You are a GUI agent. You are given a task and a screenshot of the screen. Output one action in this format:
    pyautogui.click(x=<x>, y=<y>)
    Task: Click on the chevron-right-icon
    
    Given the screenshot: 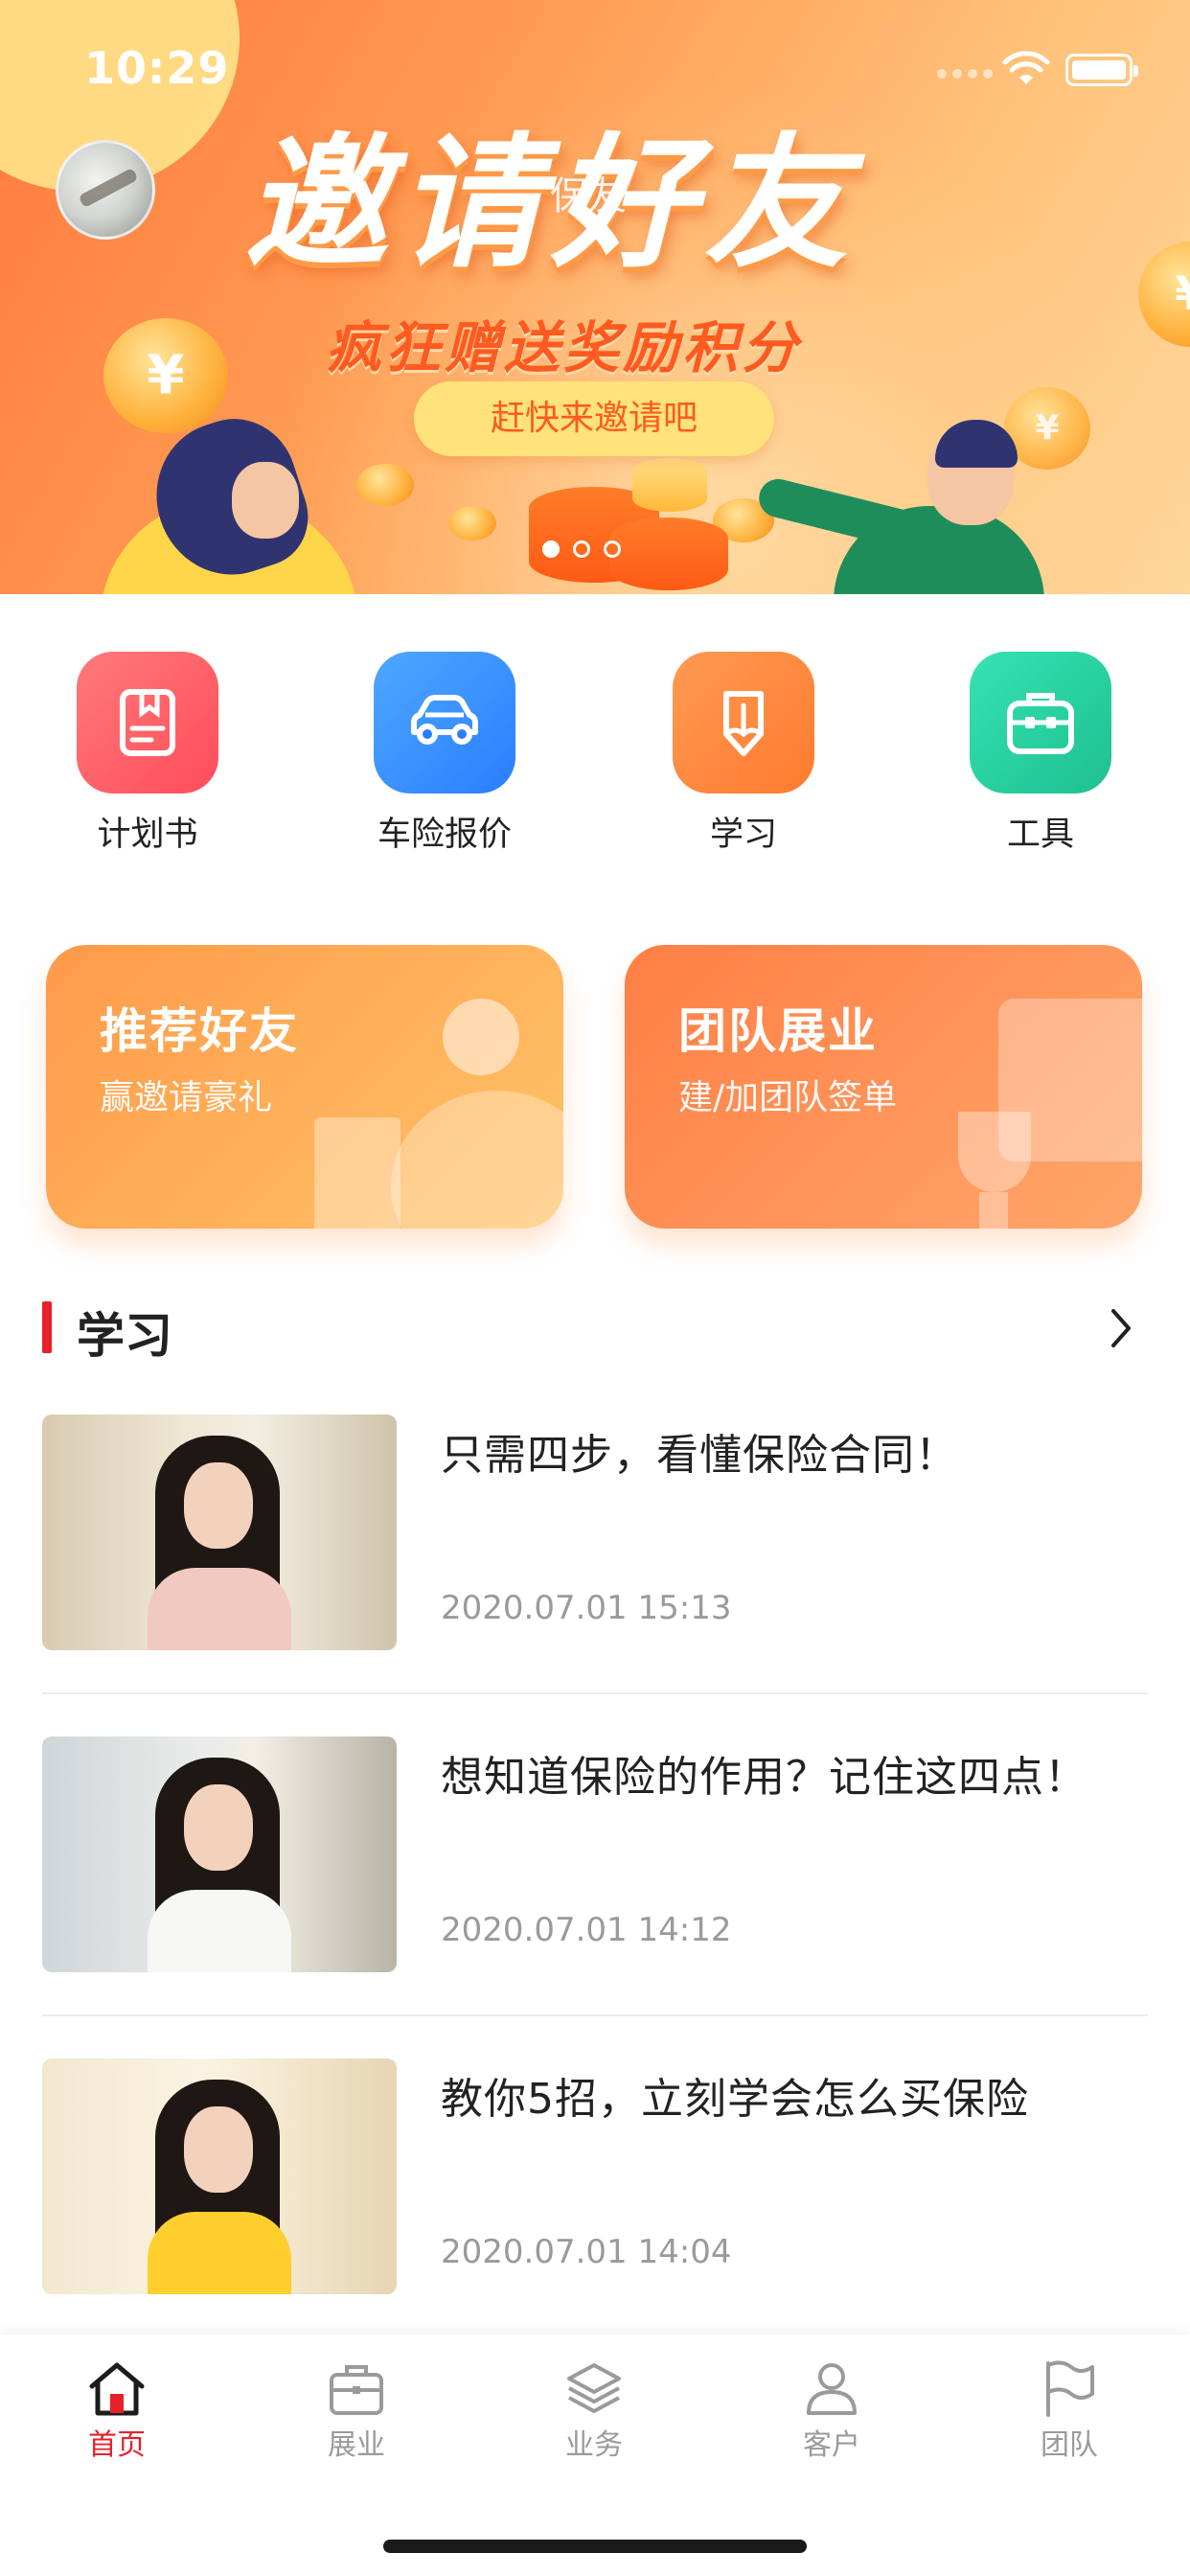 What is the action you would take?
    pyautogui.click(x=1120, y=1328)
    